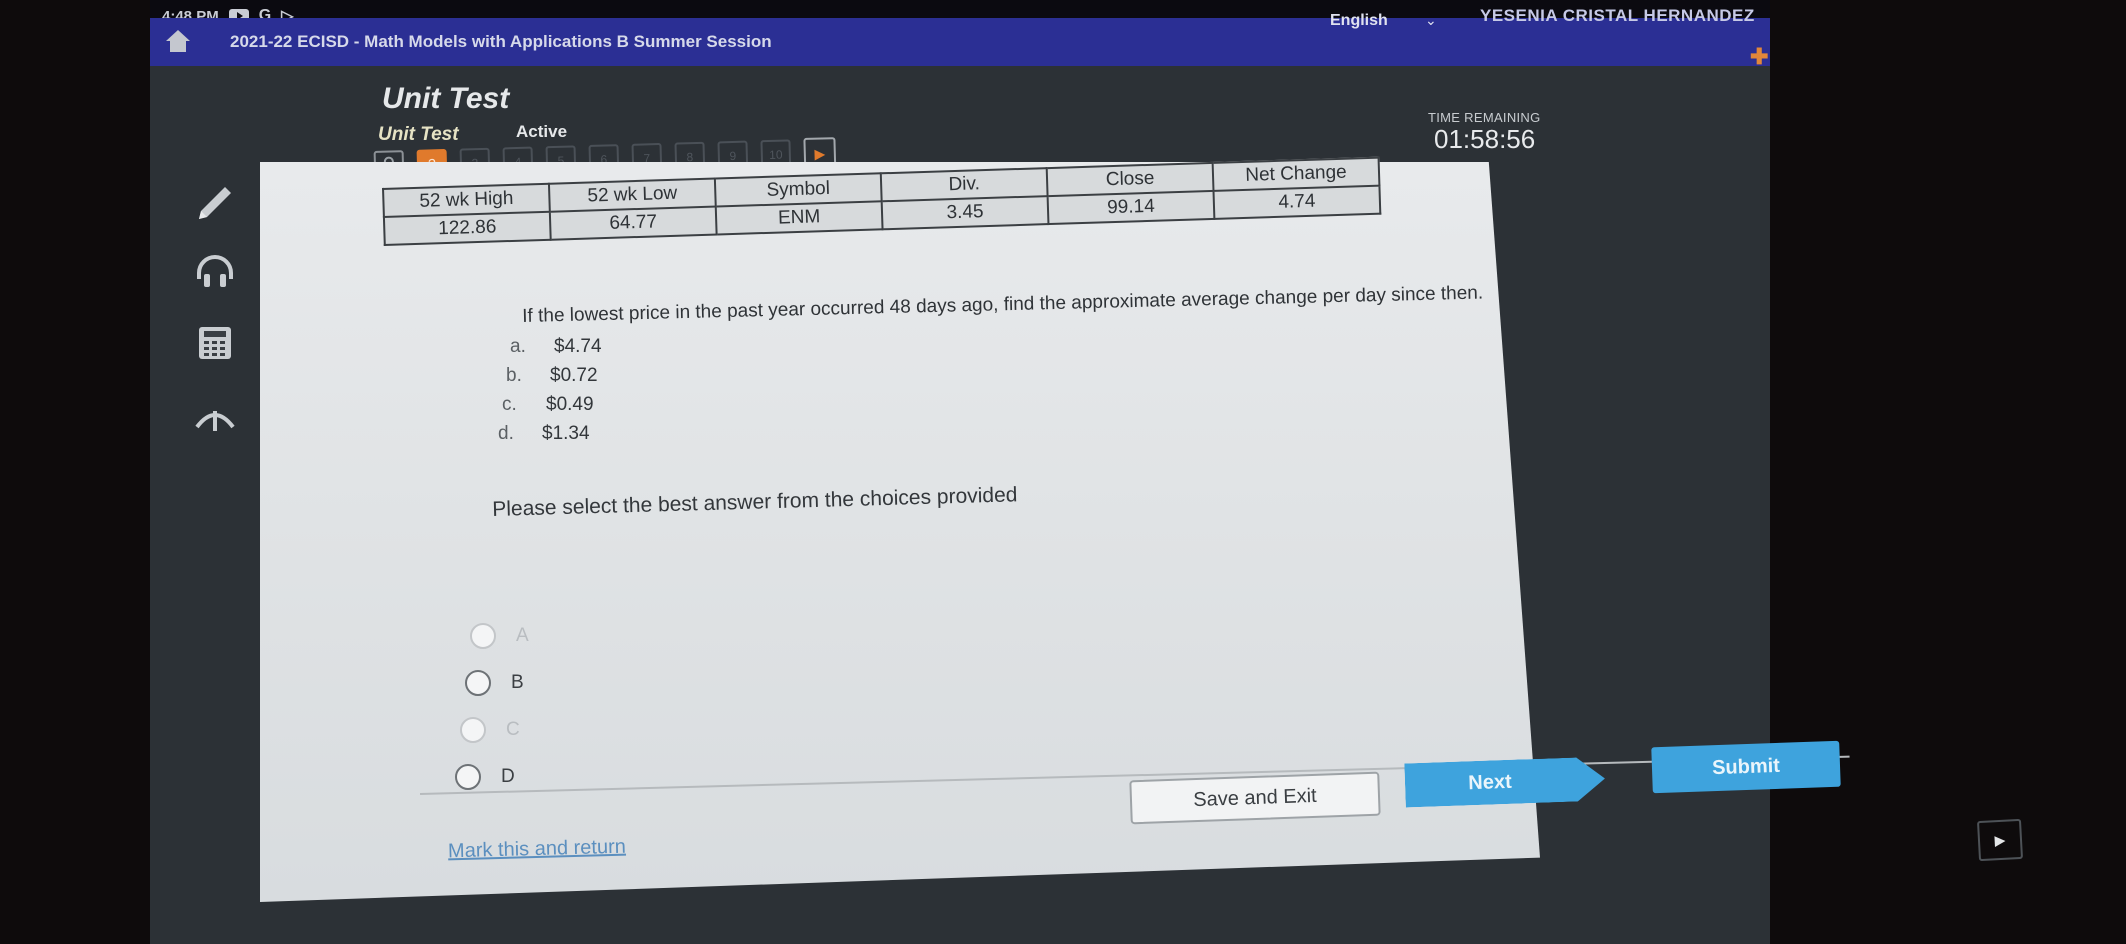  I want to click on answer-label: A, so click(522, 635).